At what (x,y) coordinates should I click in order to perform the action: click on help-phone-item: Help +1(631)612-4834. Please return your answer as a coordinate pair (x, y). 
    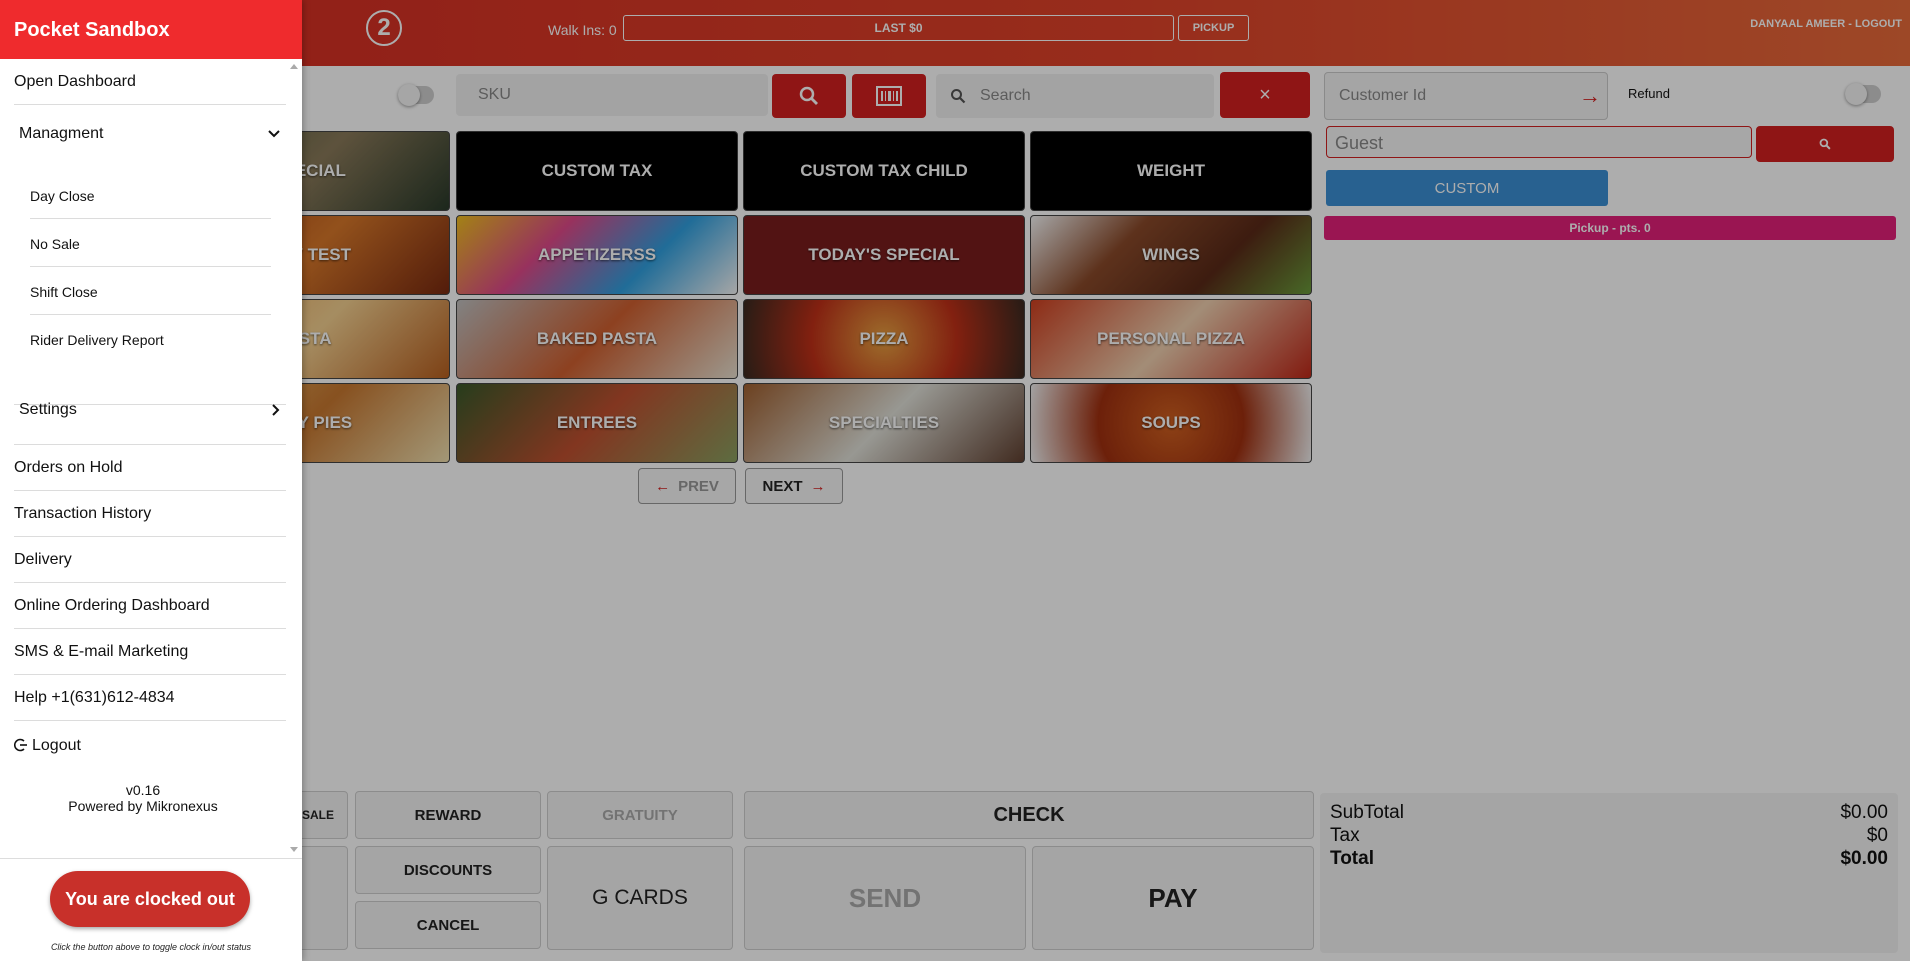
    Looking at the image, I should click on (150, 698).